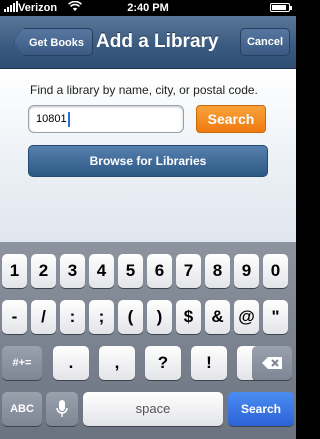 This screenshot has height=439, width=320. I want to click on key-6: 6, so click(159, 271).